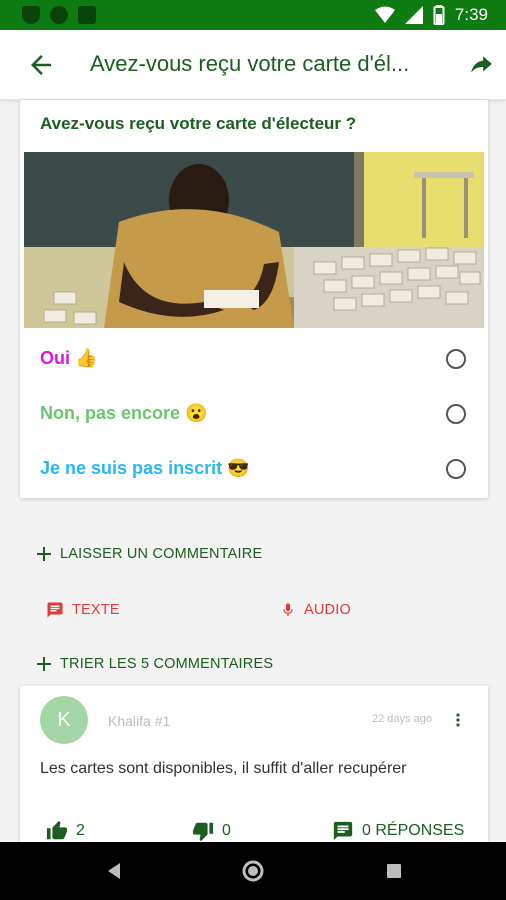 The image size is (506, 900). Describe the element at coordinates (59, 15) in the screenshot. I see `circle-icon` at that location.